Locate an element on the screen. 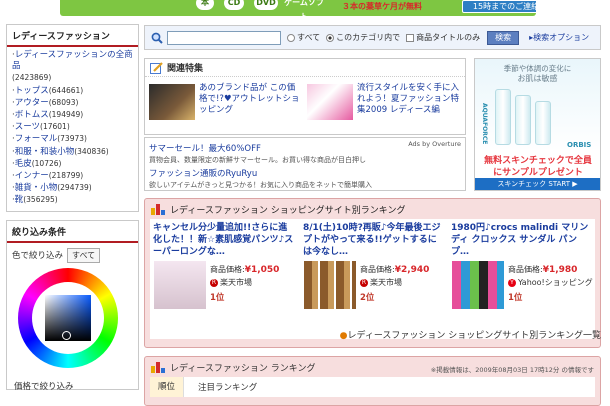  category-item: ·スーツ(17601) is located at coordinates (72, 127).